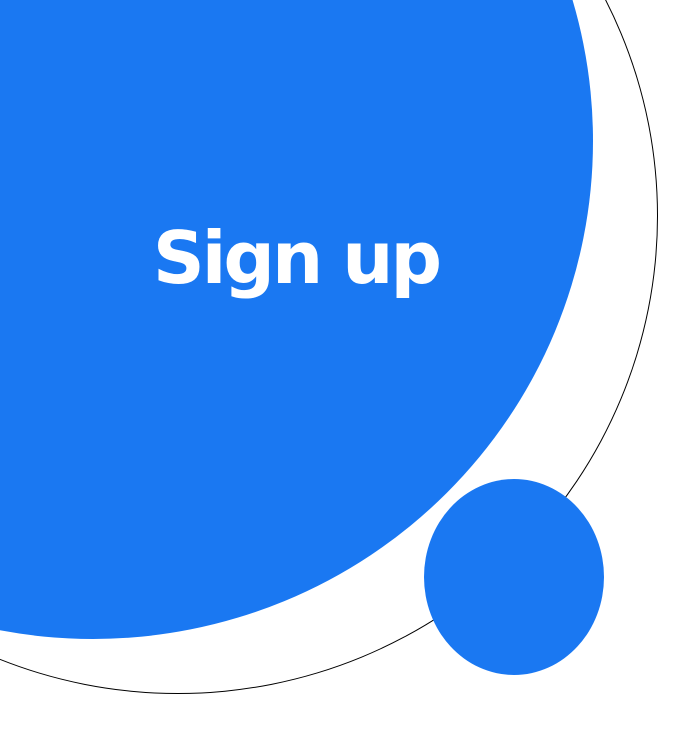 Image resolution: width=698 pixels, height=744 pixels. What do you see at coordinates (514, 577) in the screenshot?
I see `small-blue-circle-decoration` at bounding box center [514, 577].